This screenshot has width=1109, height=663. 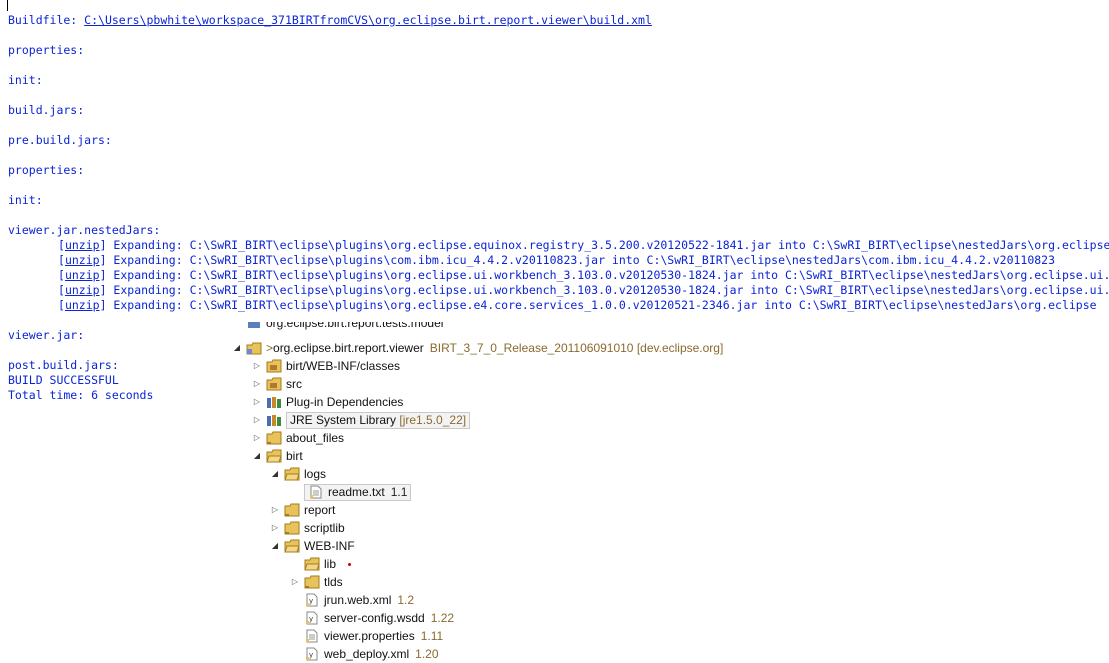 What do you see at coordinates (254, 348) in the screenshot?
I see `project-folder-icon` at bounding box center [254, 348].